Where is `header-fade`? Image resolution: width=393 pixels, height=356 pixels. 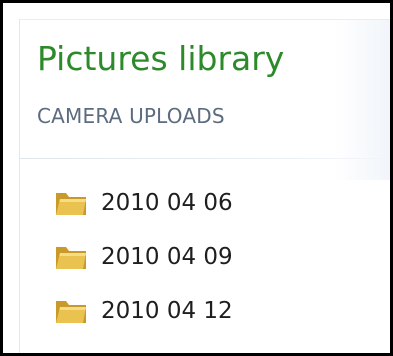 header-fade is located at coordinates (362, 100).